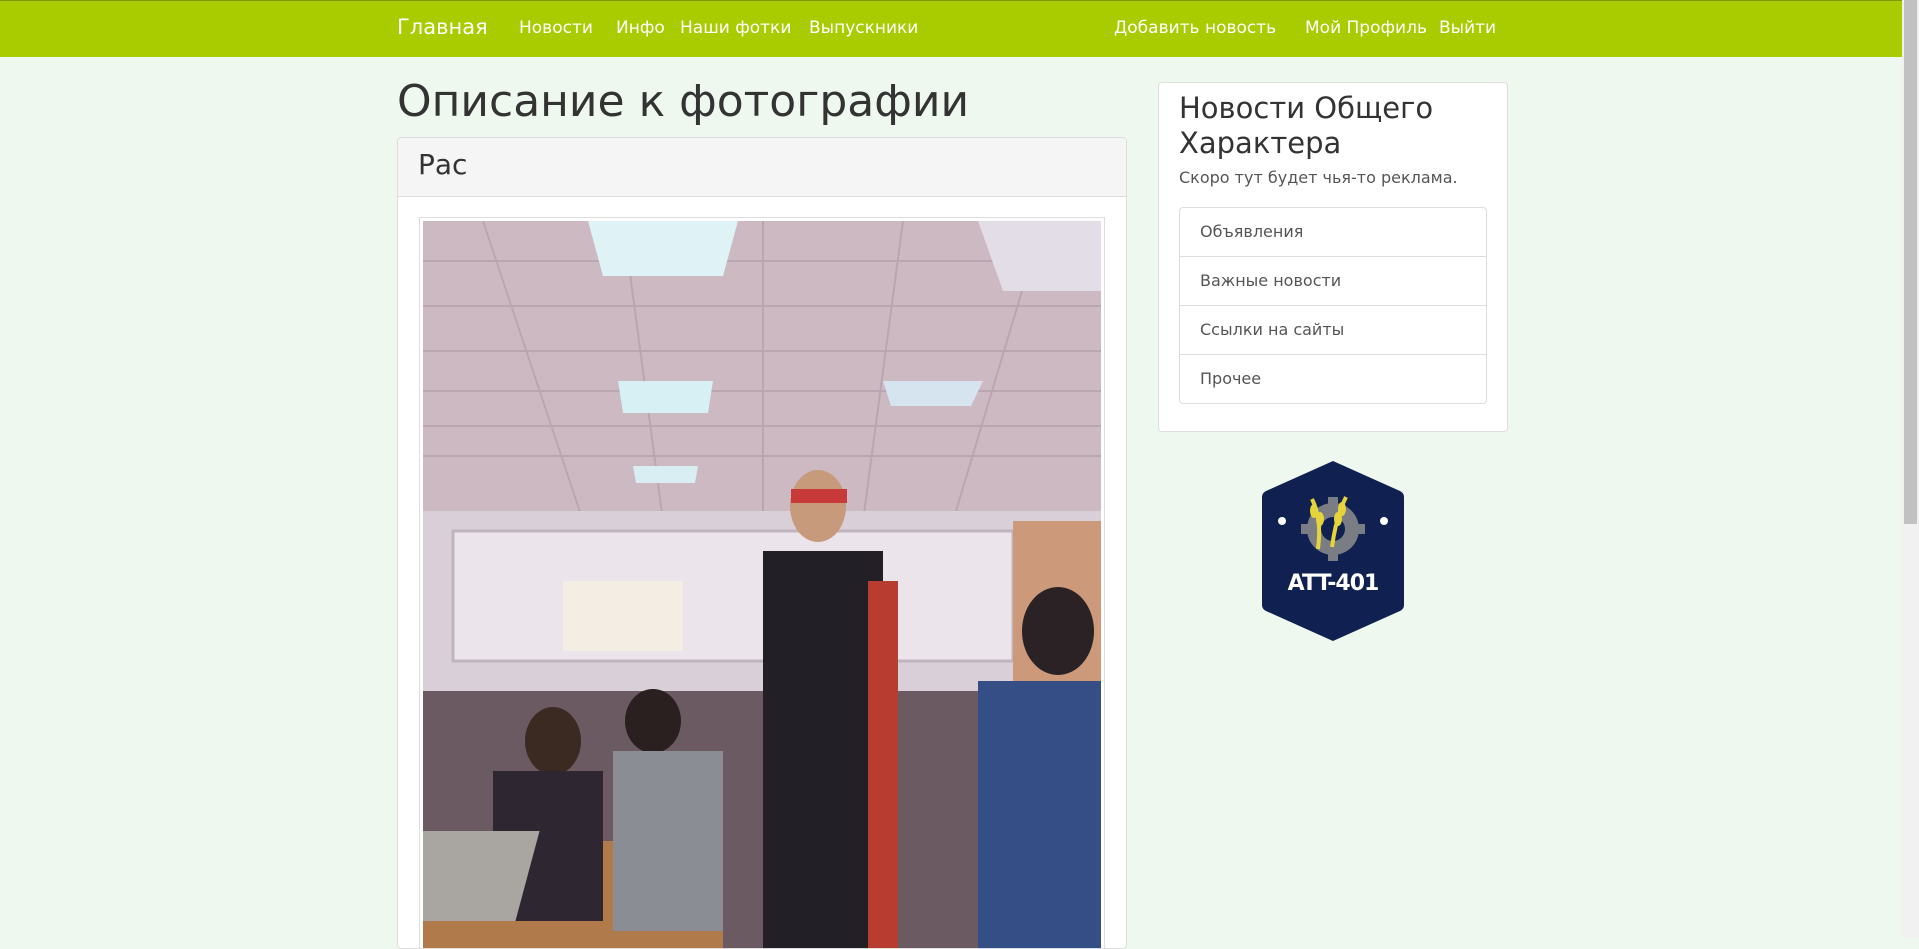 The width and height of the screenshot is (1919, 949). Describe the element at coordinates (863, 28) in the screenshot. I see `nav-link-graduates: Выпускники` at that location.